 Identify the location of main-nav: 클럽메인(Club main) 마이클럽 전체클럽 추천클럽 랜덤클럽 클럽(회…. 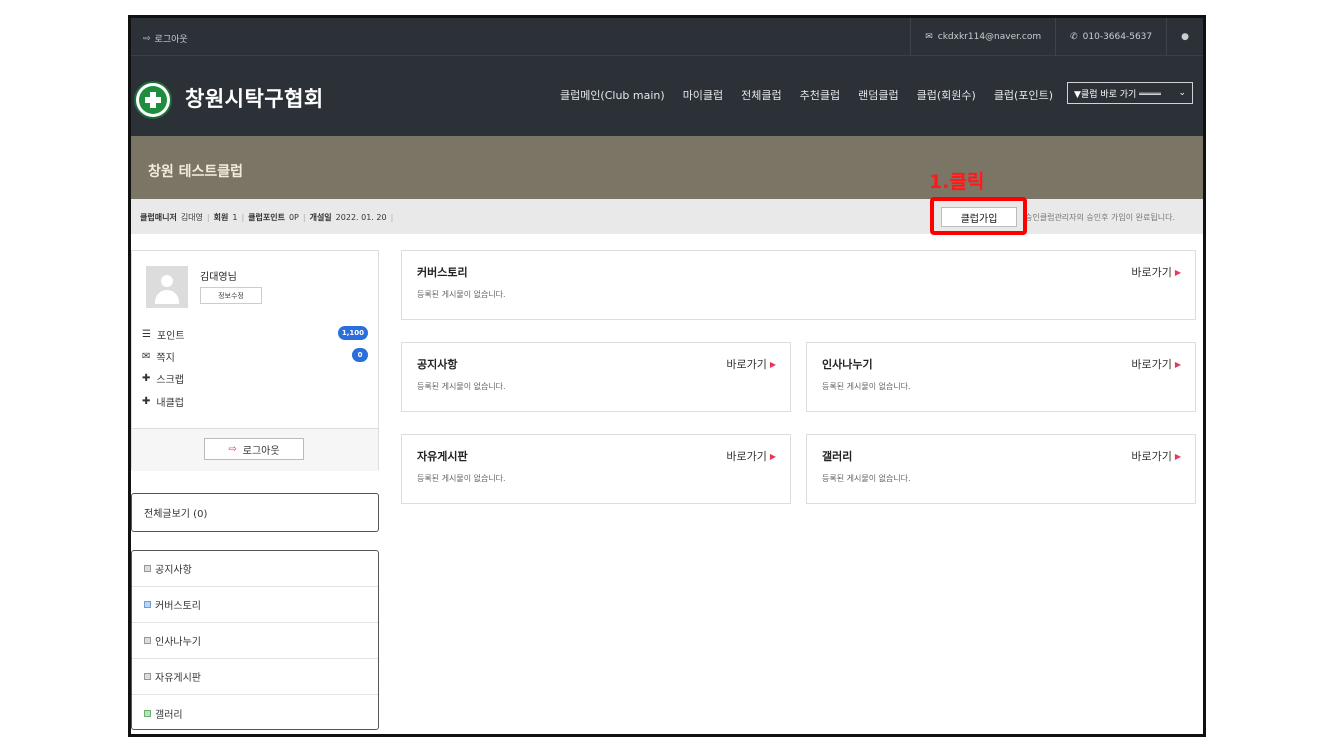
(806, 95).